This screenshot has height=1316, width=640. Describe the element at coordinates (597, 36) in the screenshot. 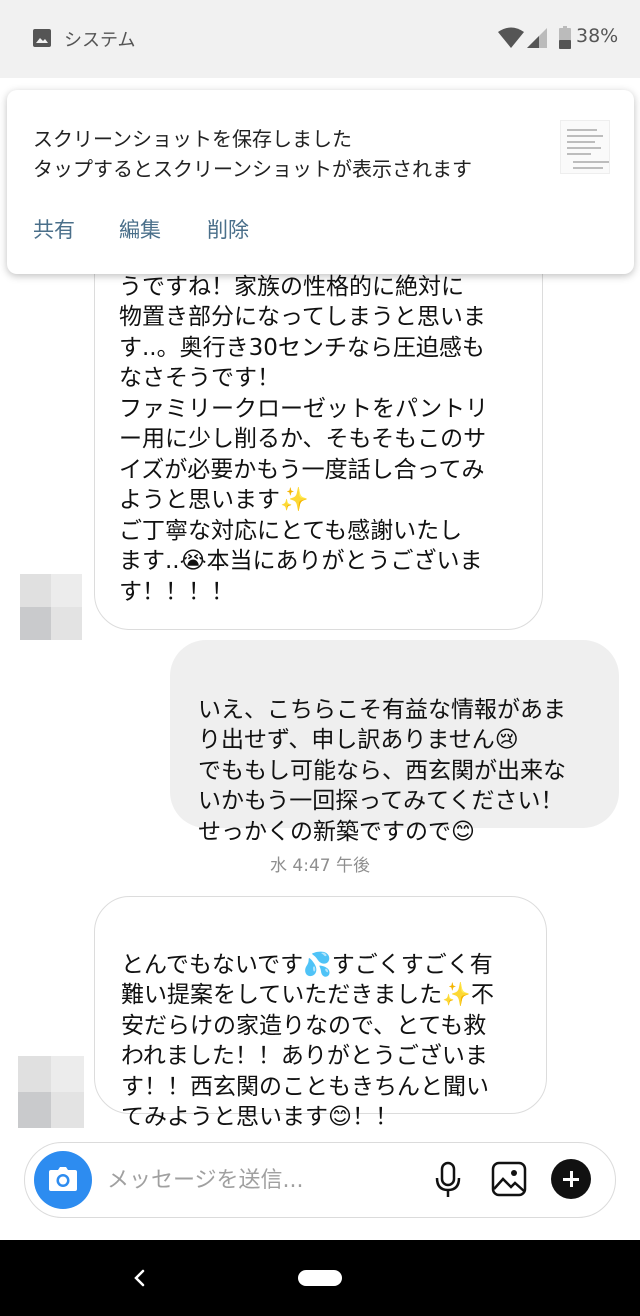

I see `battery-percent: 38%` at that location.